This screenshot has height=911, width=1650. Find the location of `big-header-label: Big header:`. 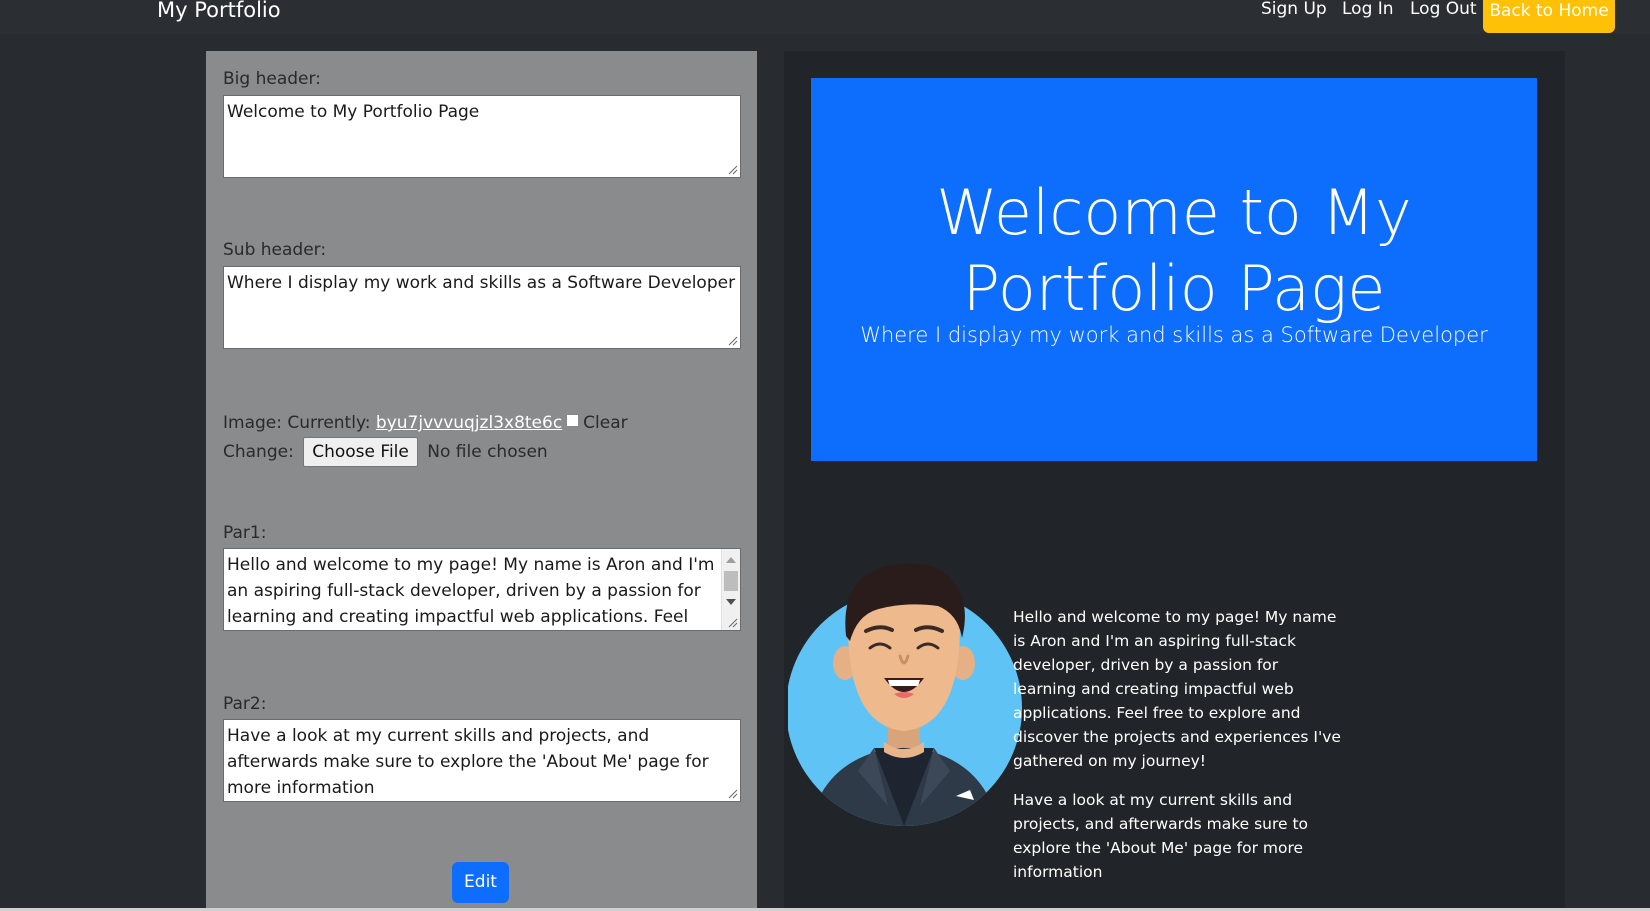

big-header-label: Big header: is located at coordinates (272, 79).